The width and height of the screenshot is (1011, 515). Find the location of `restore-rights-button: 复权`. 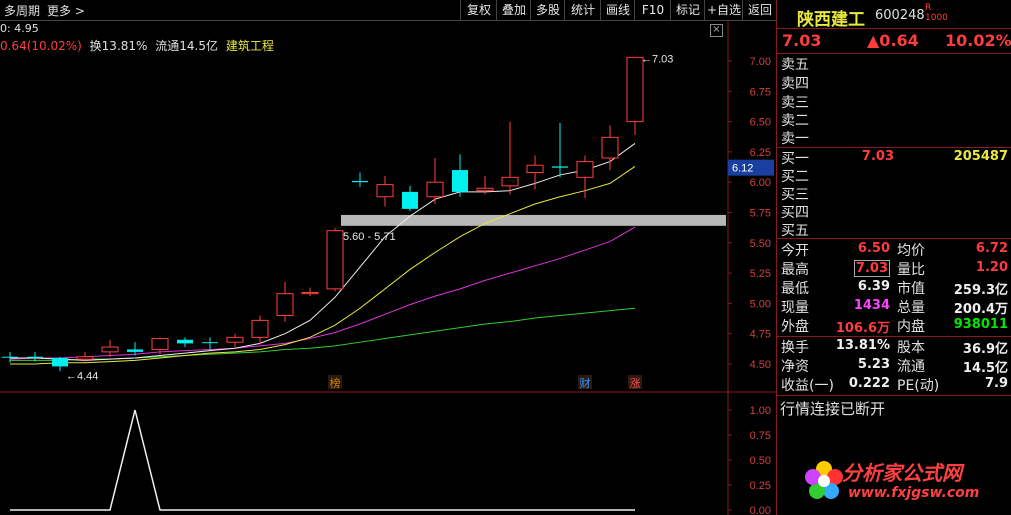

restore-rights-button: 复权 is located at coordinates (478, 10).